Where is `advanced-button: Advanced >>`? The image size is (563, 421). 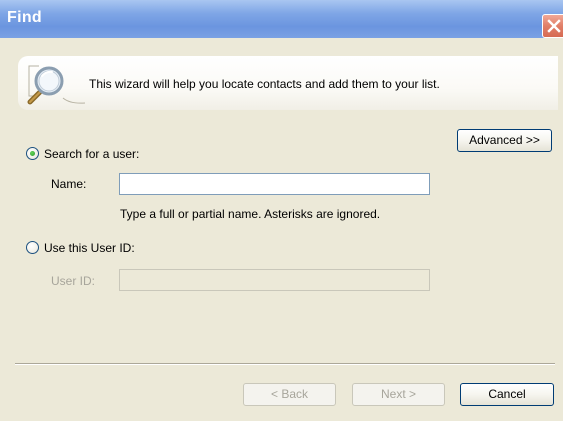 advanced-button: Advanced >> is located at coordinates (504, 140).